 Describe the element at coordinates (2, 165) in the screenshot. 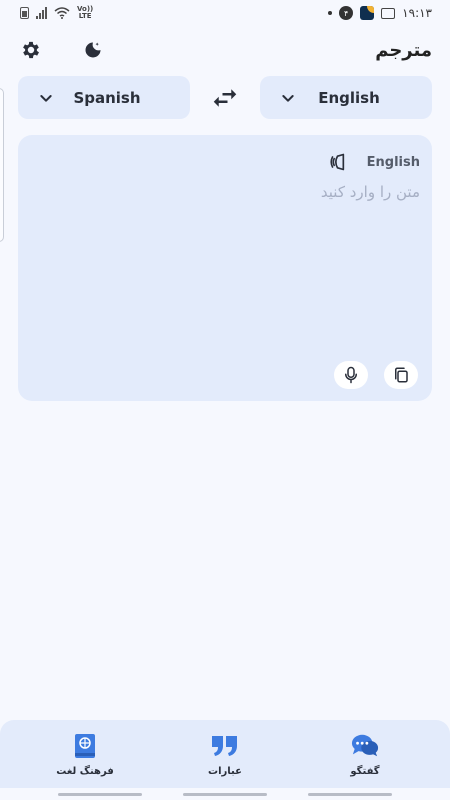

I see `side-drawer-edge` at that location.